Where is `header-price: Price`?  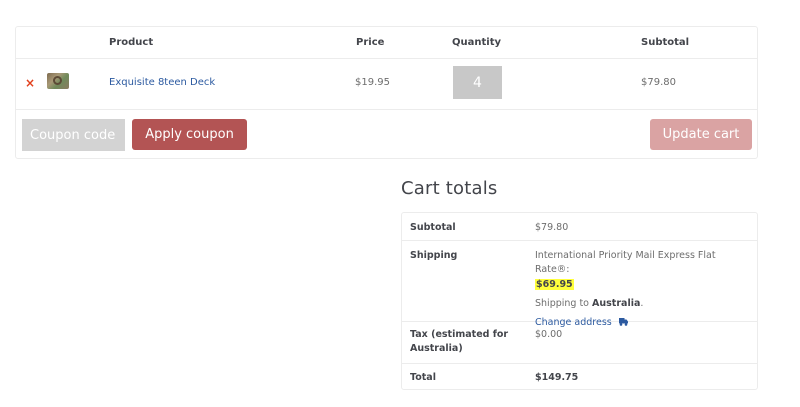
header-price: Price is located at coordinates (370, 42).